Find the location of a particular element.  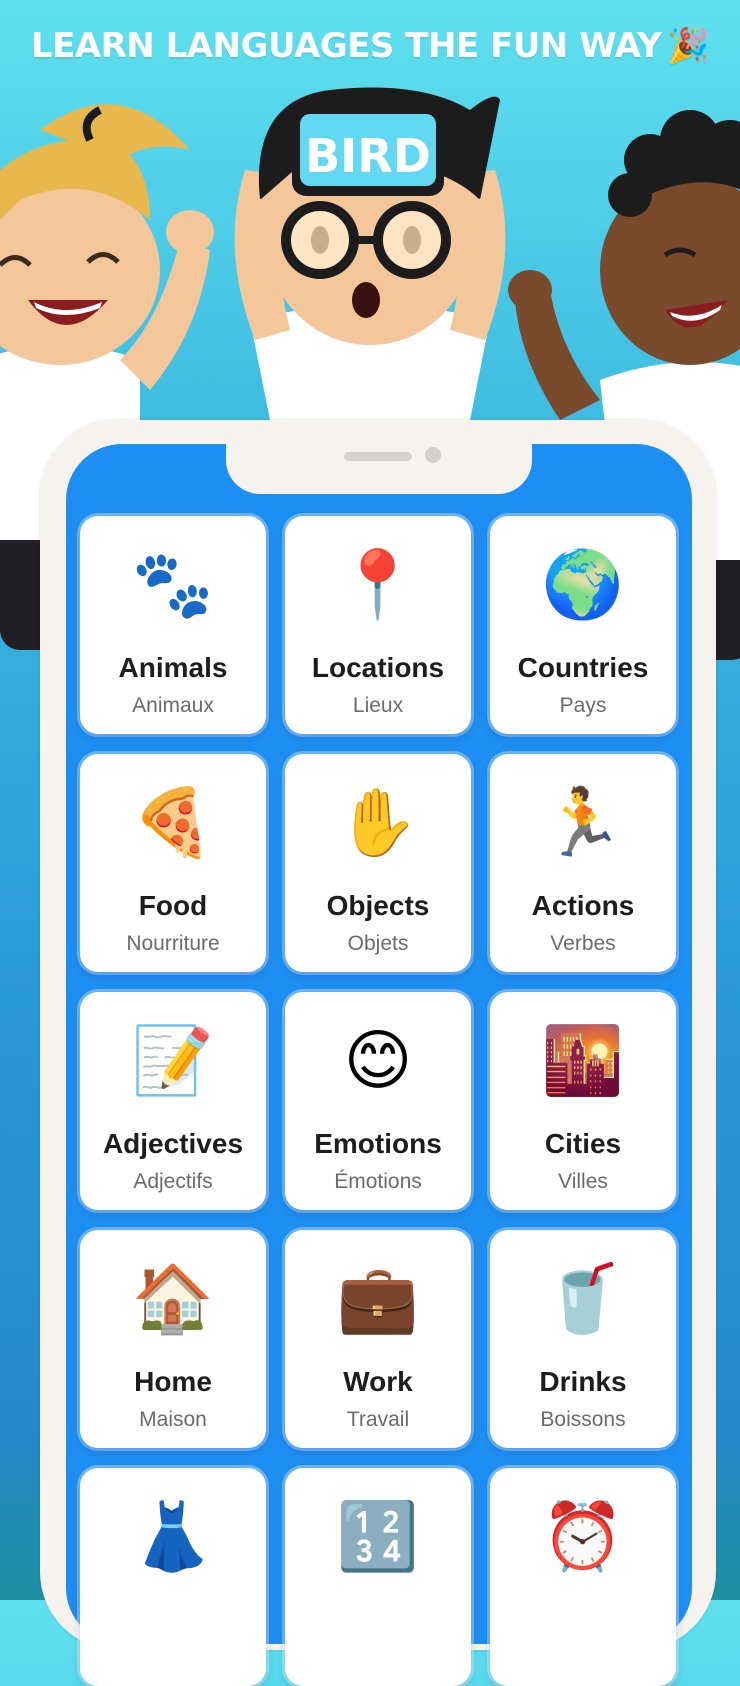

memo-pencil-icon: 📝 is located at coordinates (173, 1060).